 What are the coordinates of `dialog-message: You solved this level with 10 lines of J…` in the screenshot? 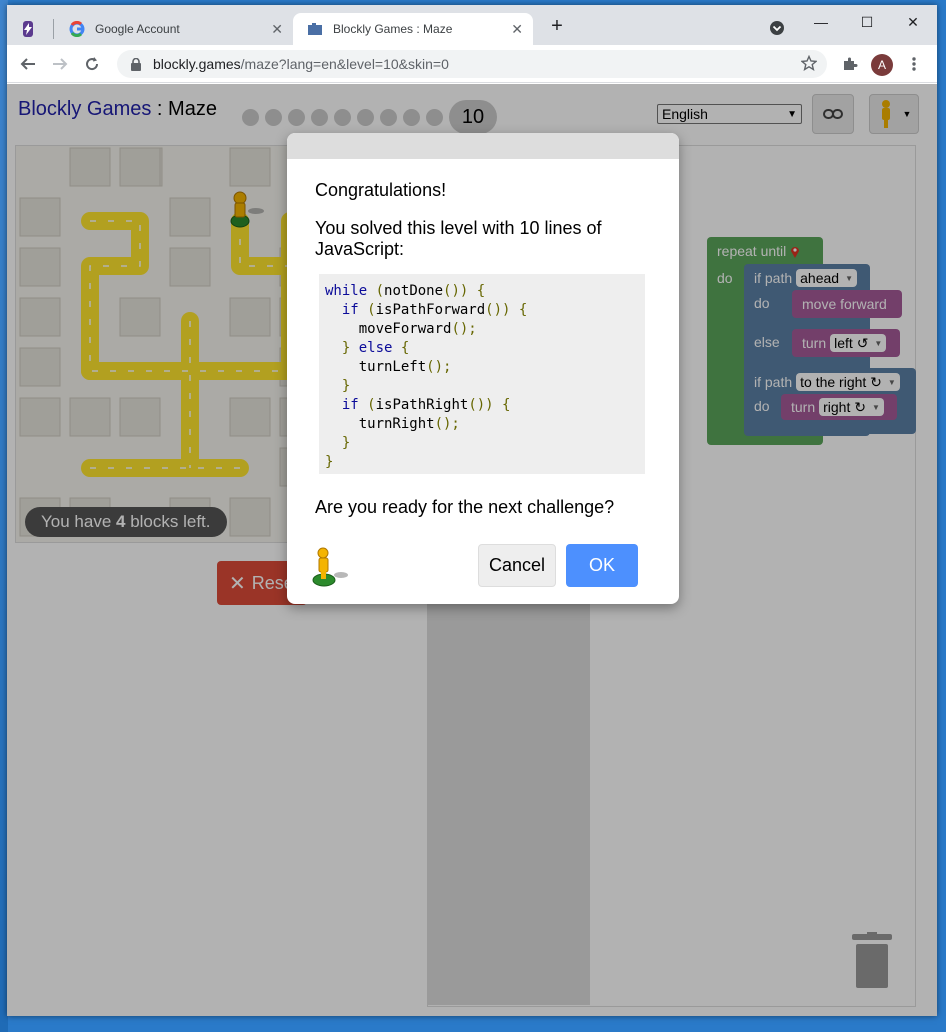 It's located at (458, 238).